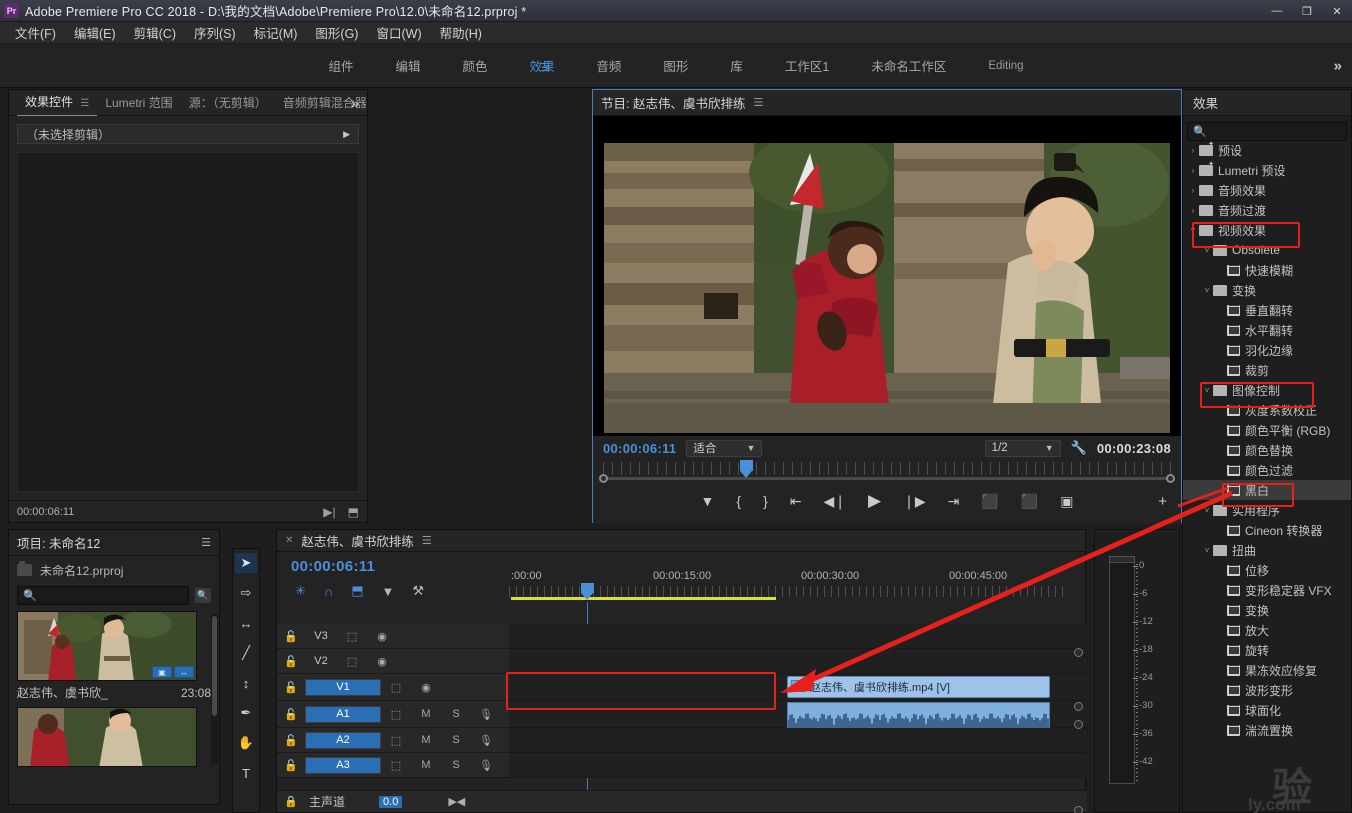  Describe the element at coordinates (1267, 370) in the screenshot. I see `effect-tree-item-11: 裁剪` at that location.